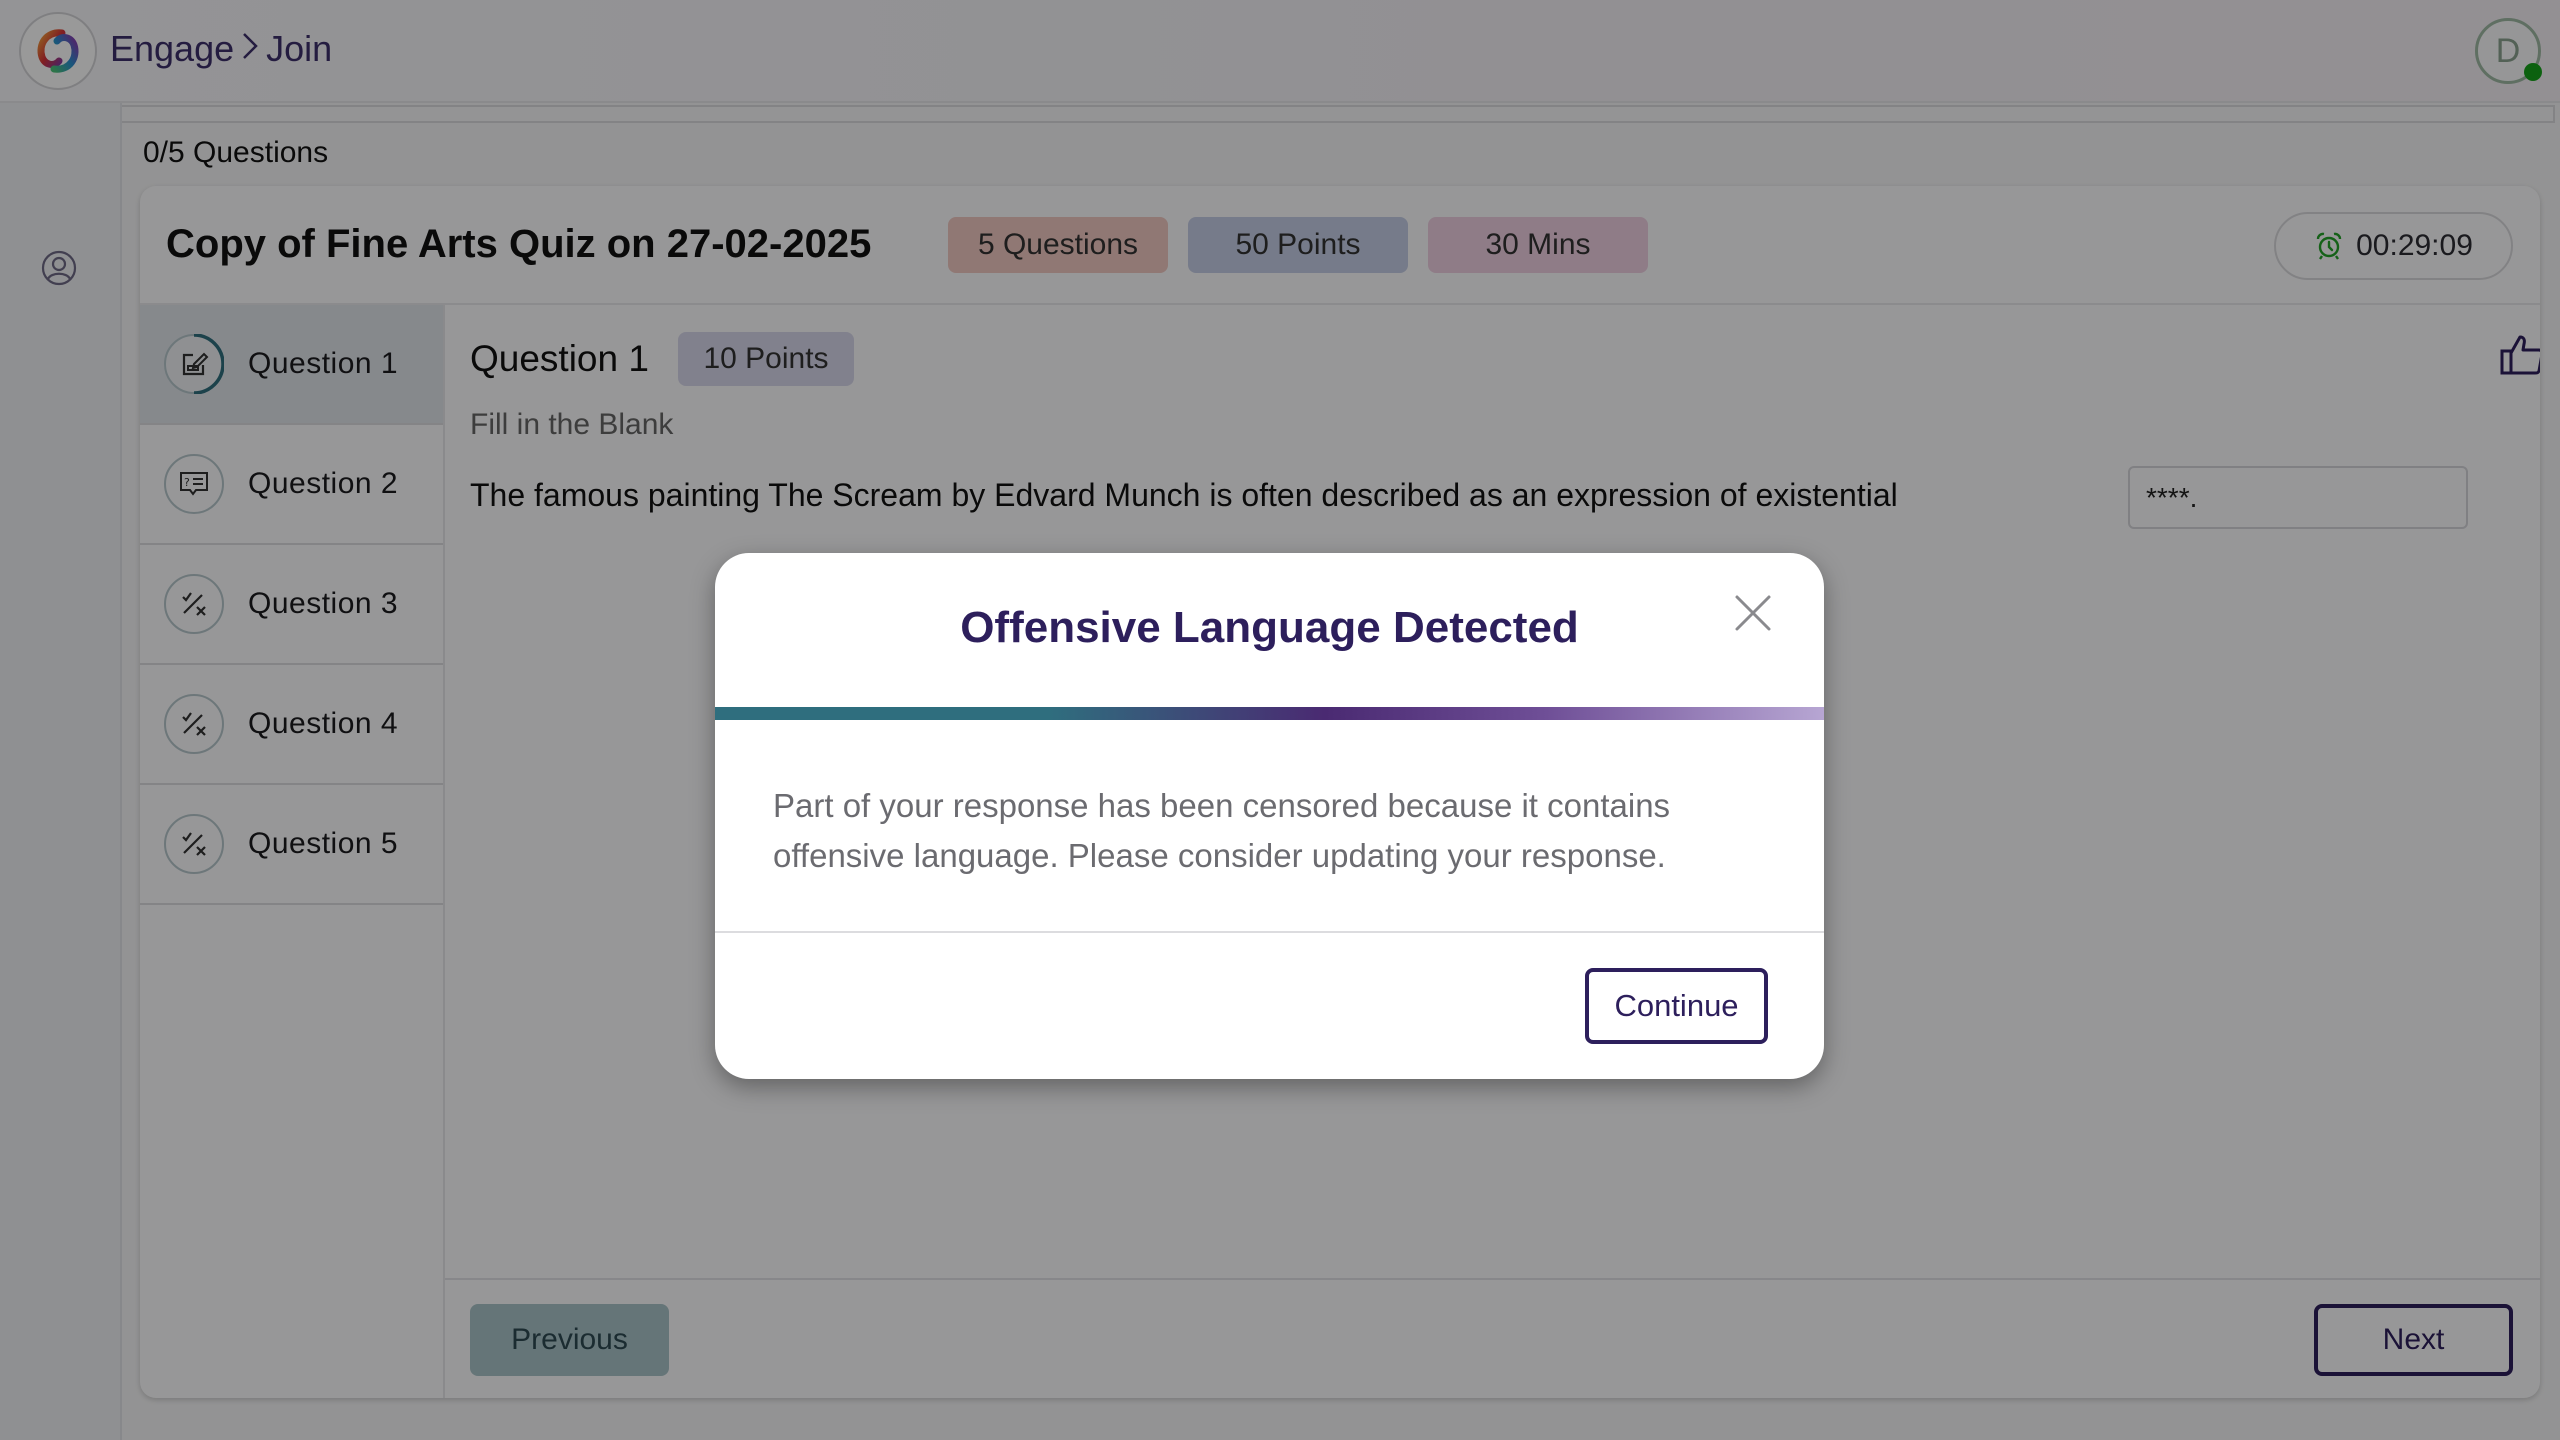 The image size is (2560, 1440). I want to click on continue-button: Continue, so click(1676, 1006).